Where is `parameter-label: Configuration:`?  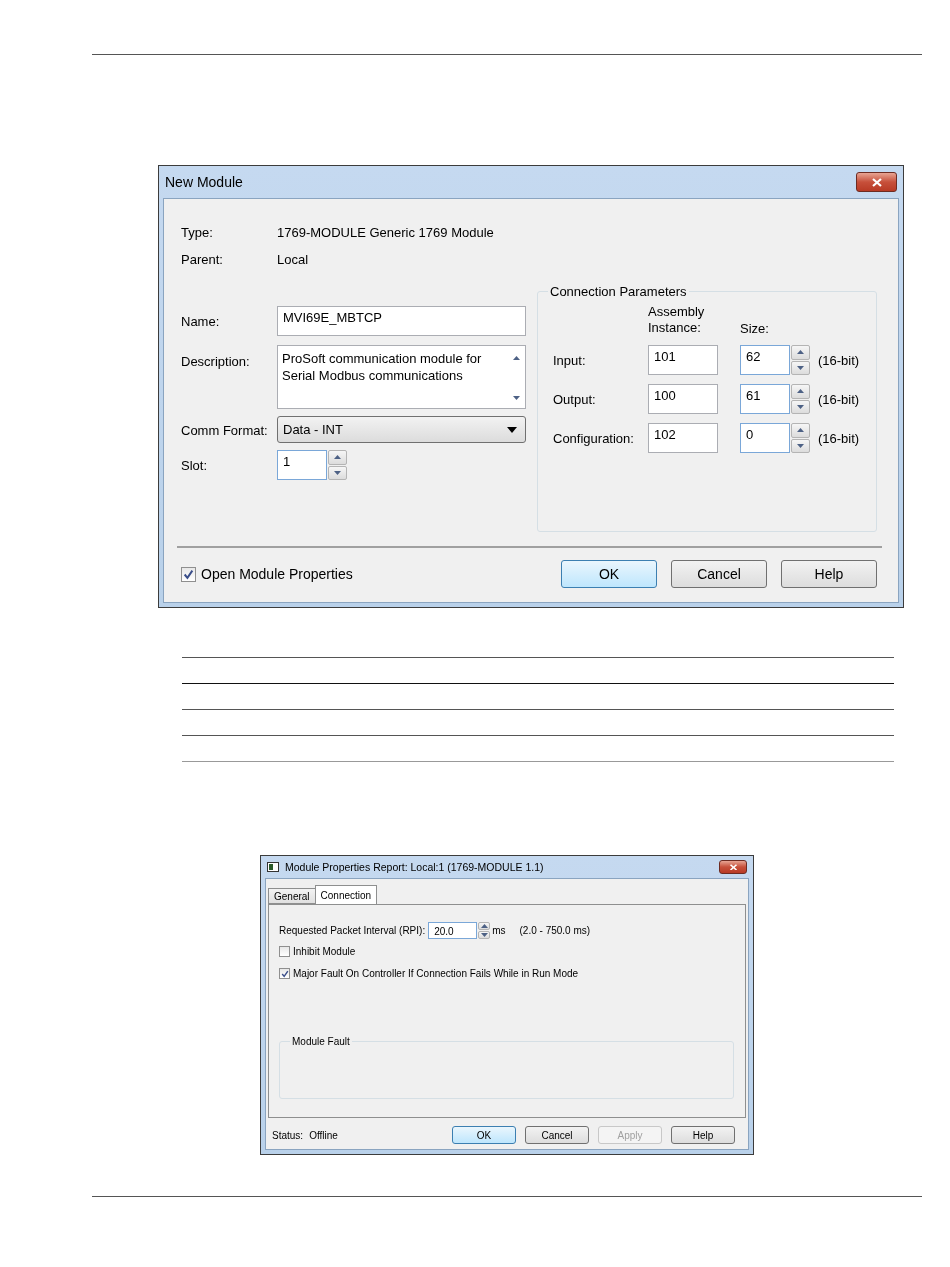 parameter-label: Configuration: is located at coordinates (593, 438).